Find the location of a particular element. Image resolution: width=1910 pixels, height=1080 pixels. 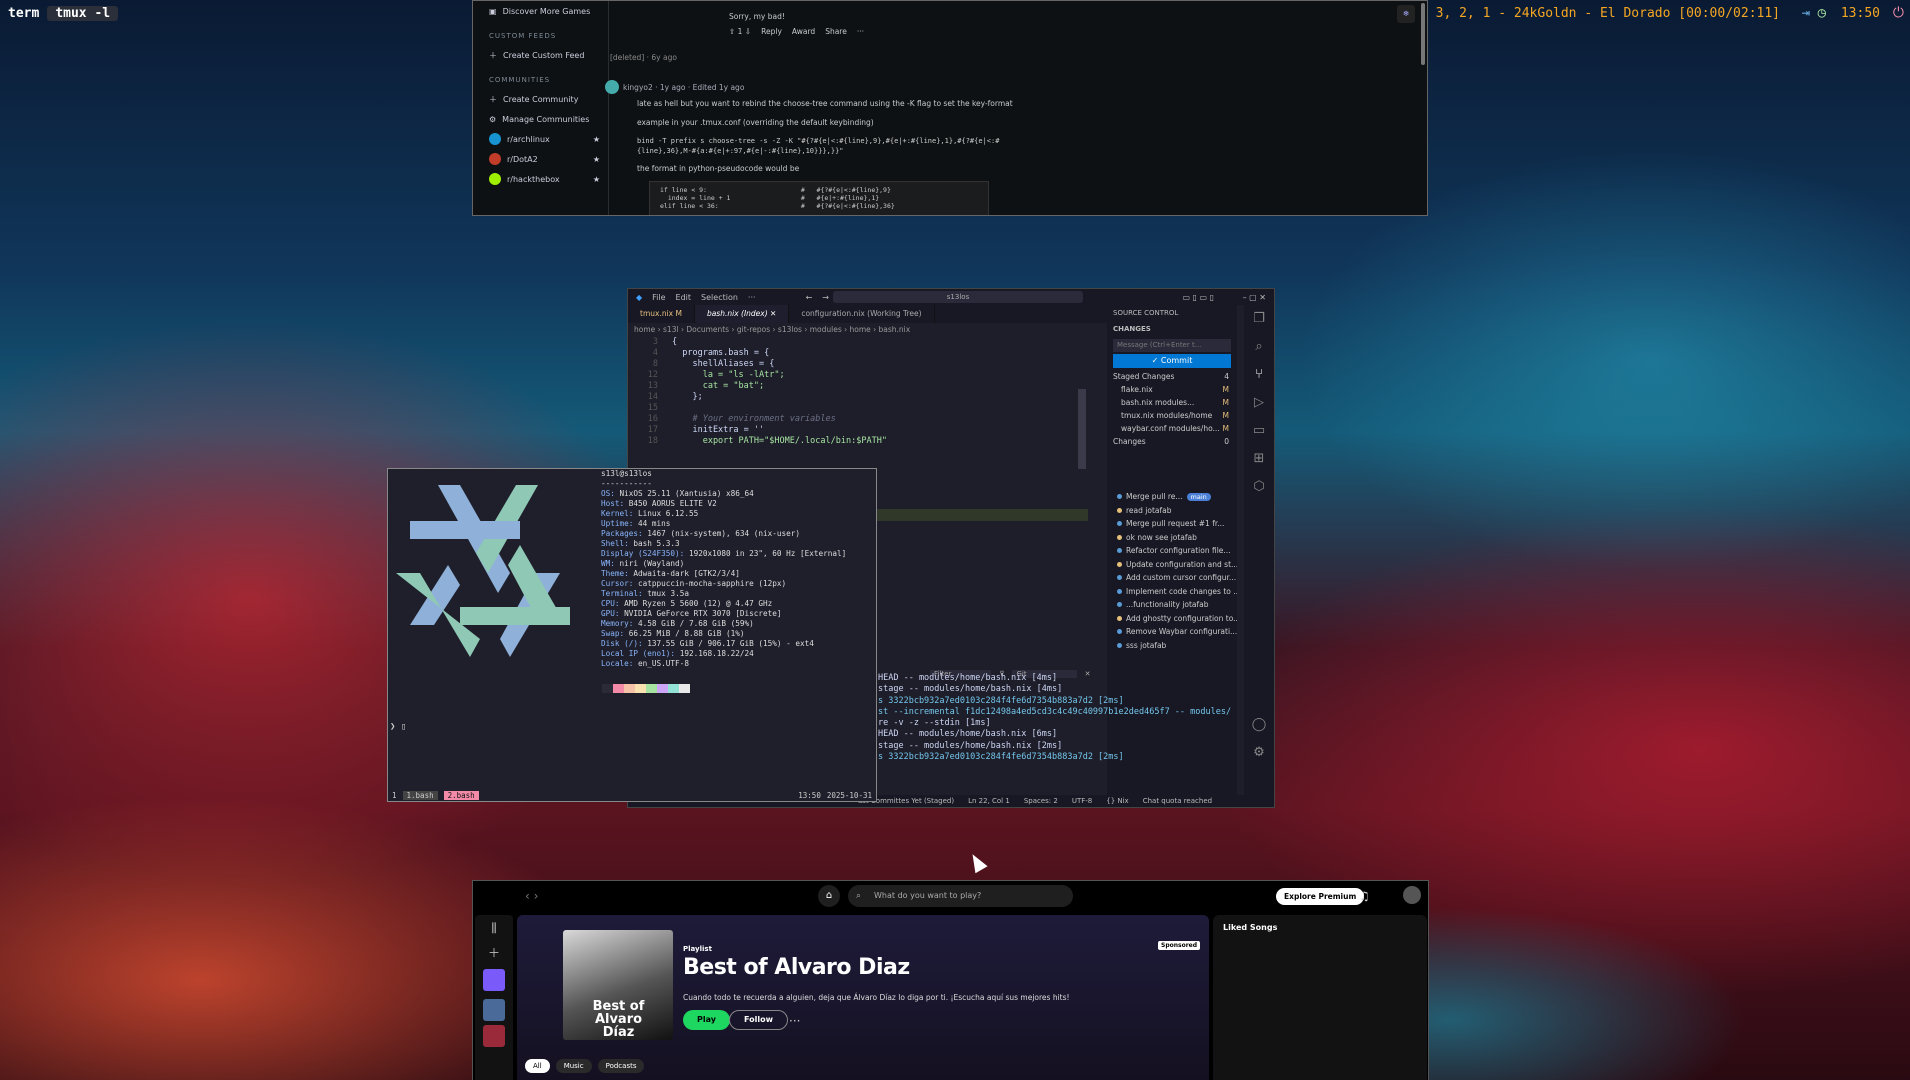

staged-file: bash.nix modules... M is located at coordinates (1172, 402).